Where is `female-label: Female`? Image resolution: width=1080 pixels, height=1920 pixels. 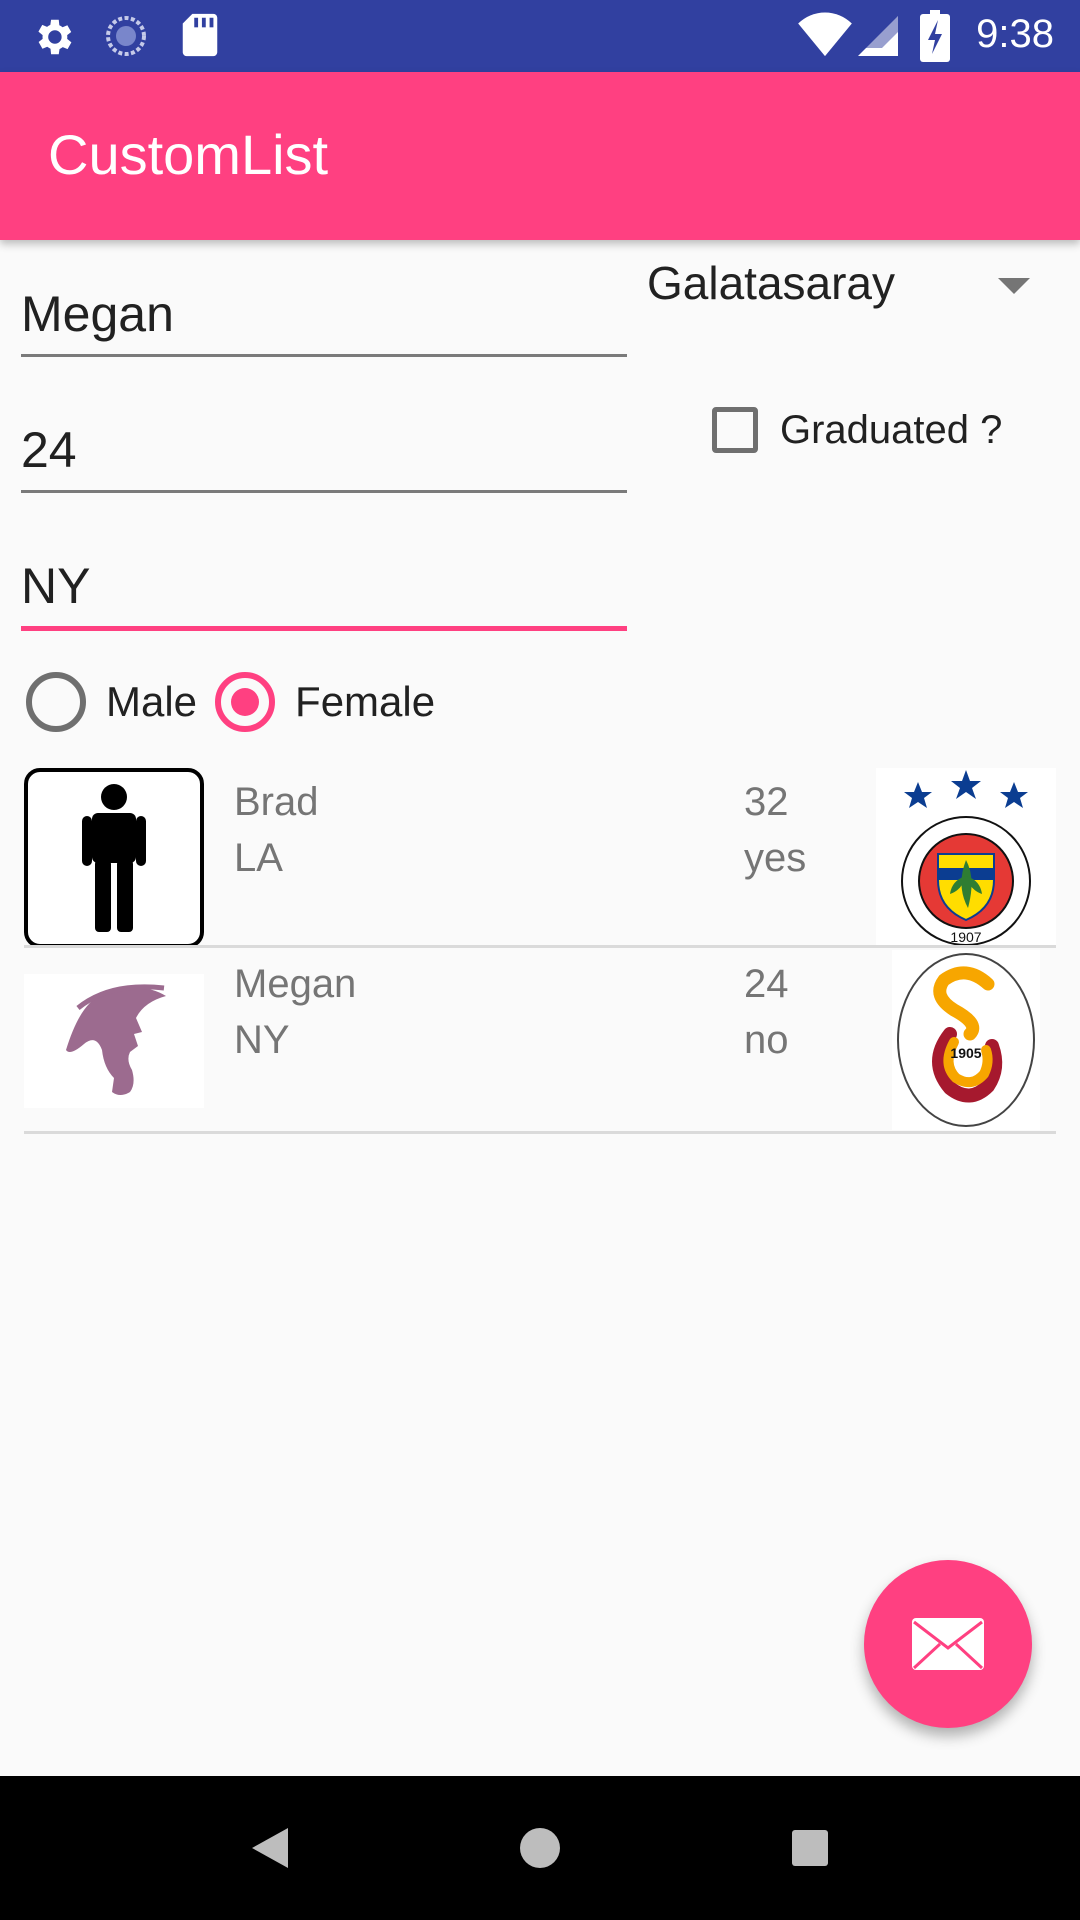
female-label: Female is located at coordinates (365, 701).